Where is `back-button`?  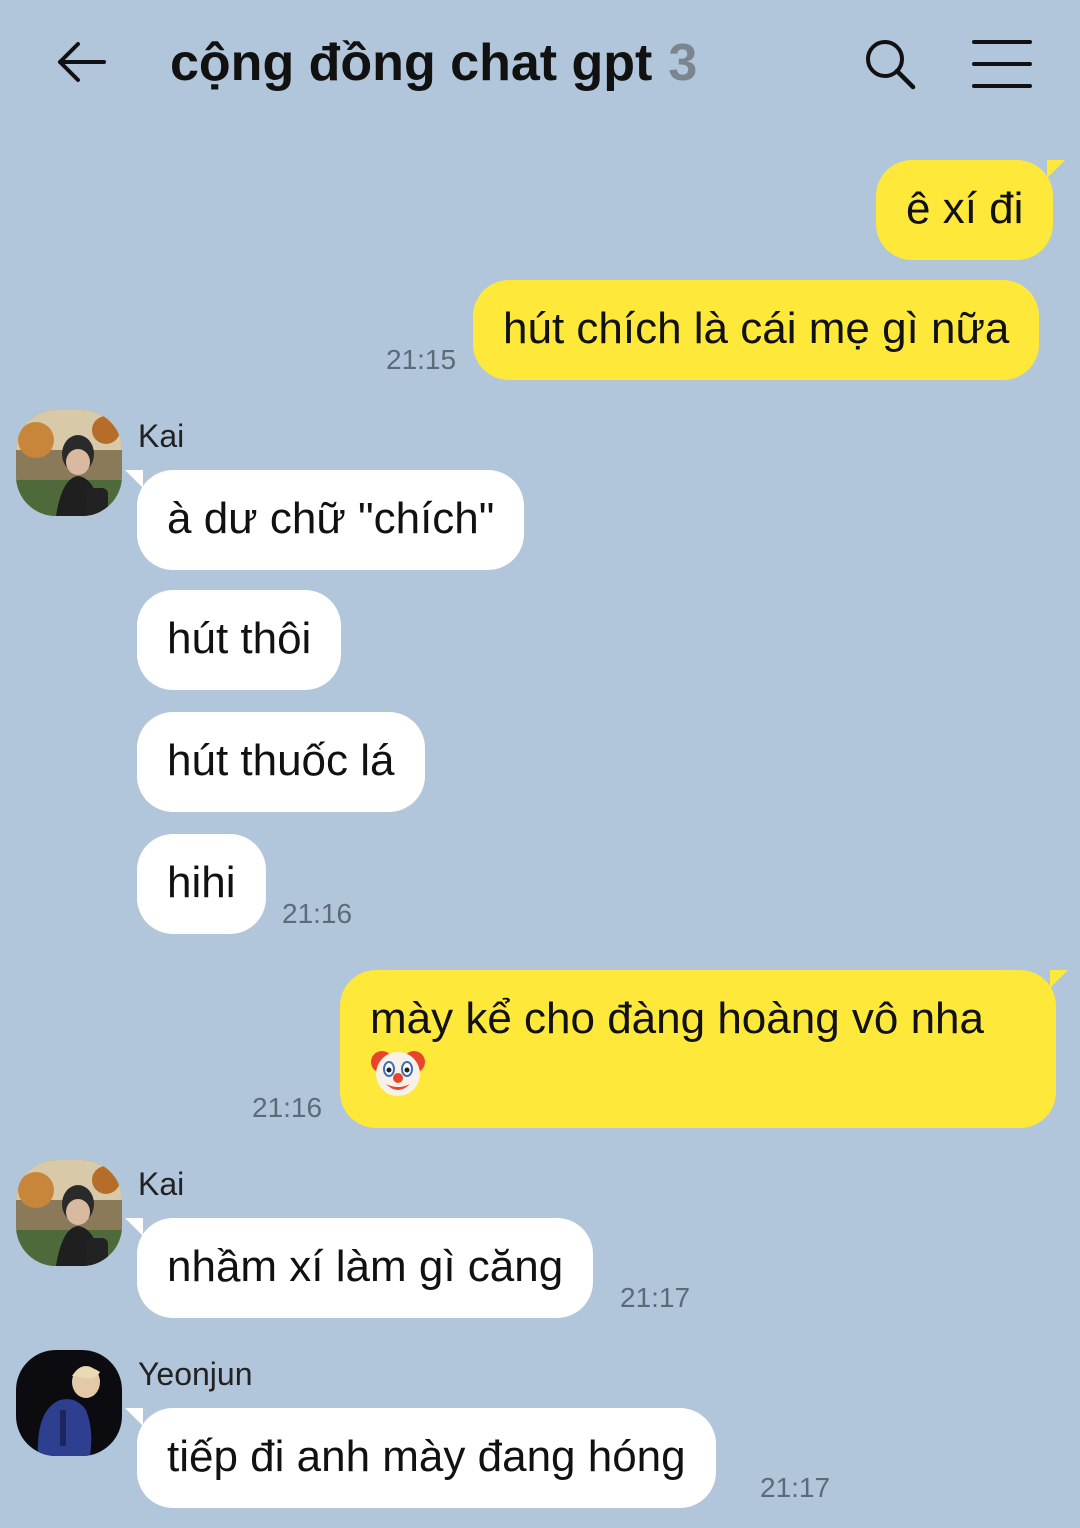
back-button is located at coordinates (82, 62).